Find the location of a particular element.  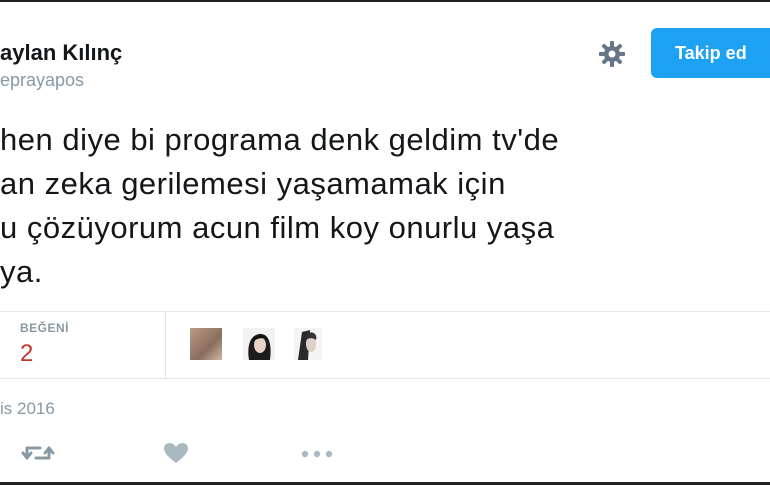

tweet-line: an zeka gerilemesi yaşamamak için is located at coordinates (253, 183).